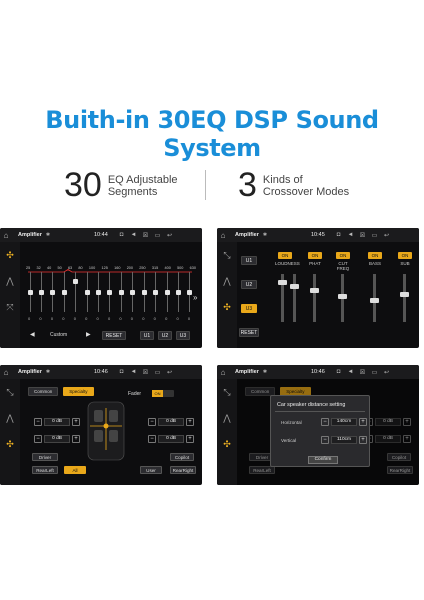  Describe the element at coordinates (315, 255) in the screenshot. I see `phat-on-toggle: ON` at that location.